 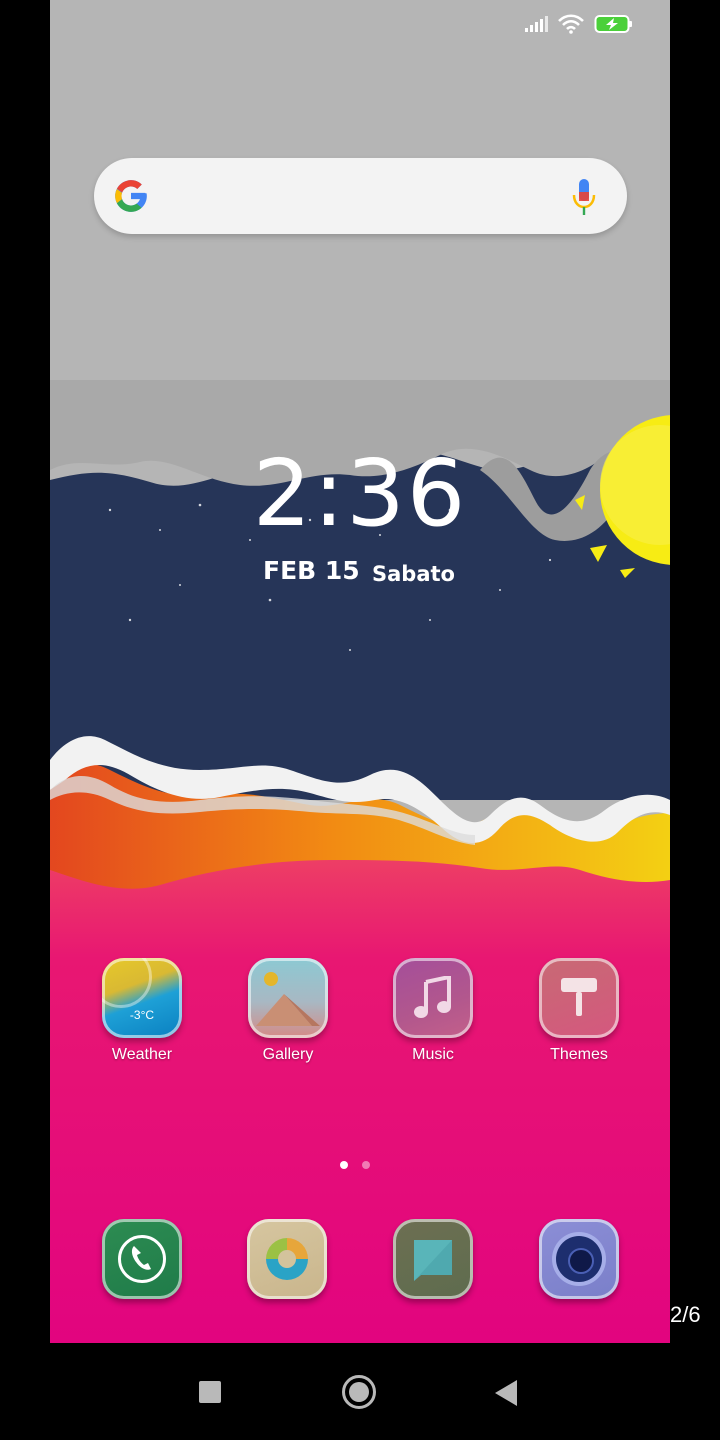 What do you see at coordinates (360, 494) in the screenshot?
I see `clock-time: 2:36` at bounding box center [360, 494].